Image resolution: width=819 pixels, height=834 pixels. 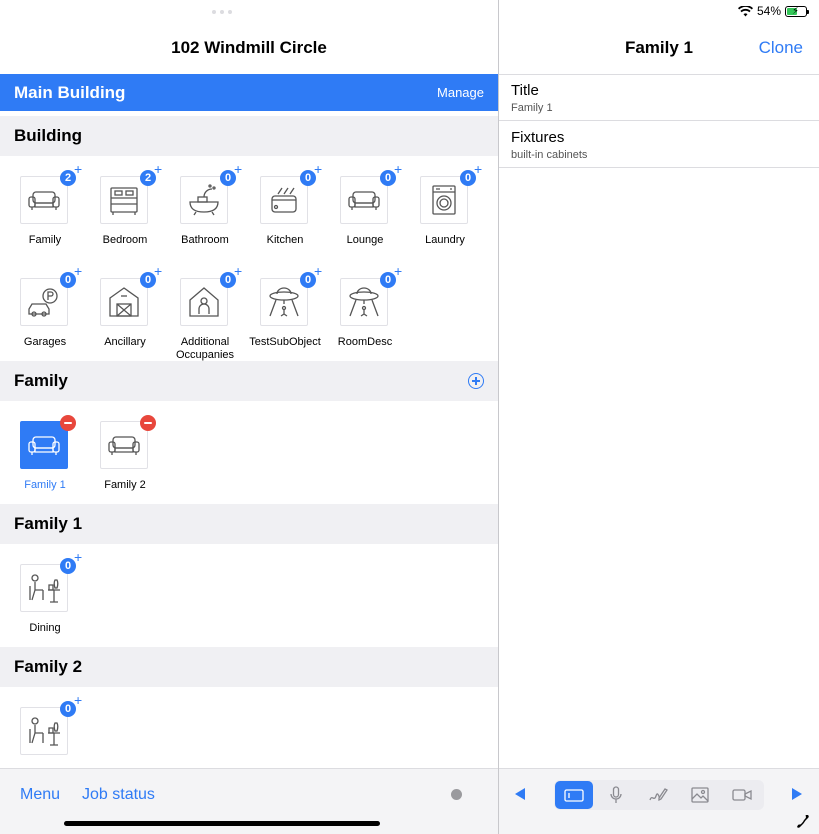 I want to click on building-title: Main Building, so click(x=70, y=92).